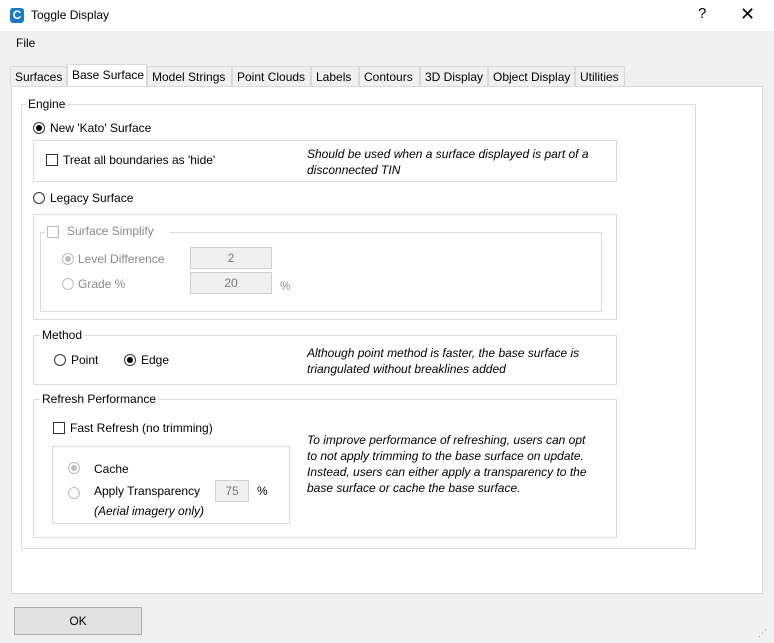 The image size is (774, 643). What do you see at coordinates (39, 128) in the screenshot?
I see `kato-radio` at bounding box center [39, 128].